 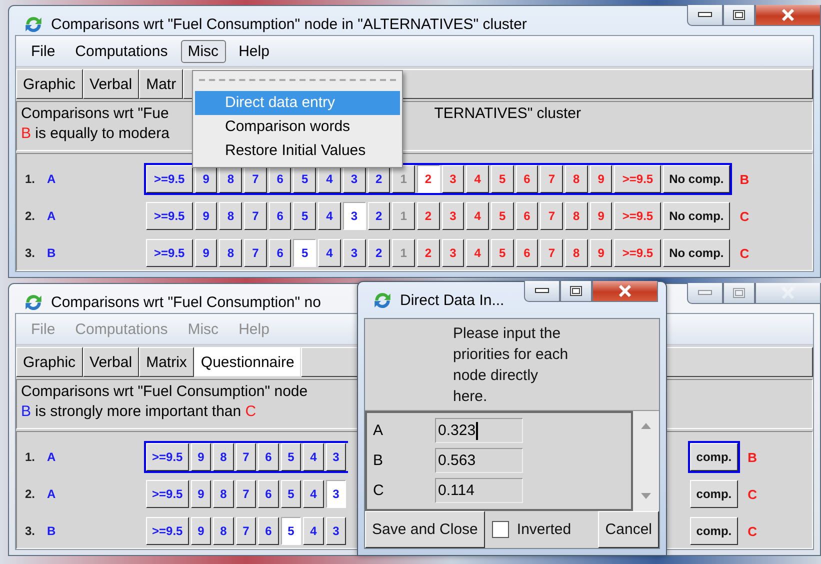 I want to click on minimize-icon, so click(x=705, y=15).